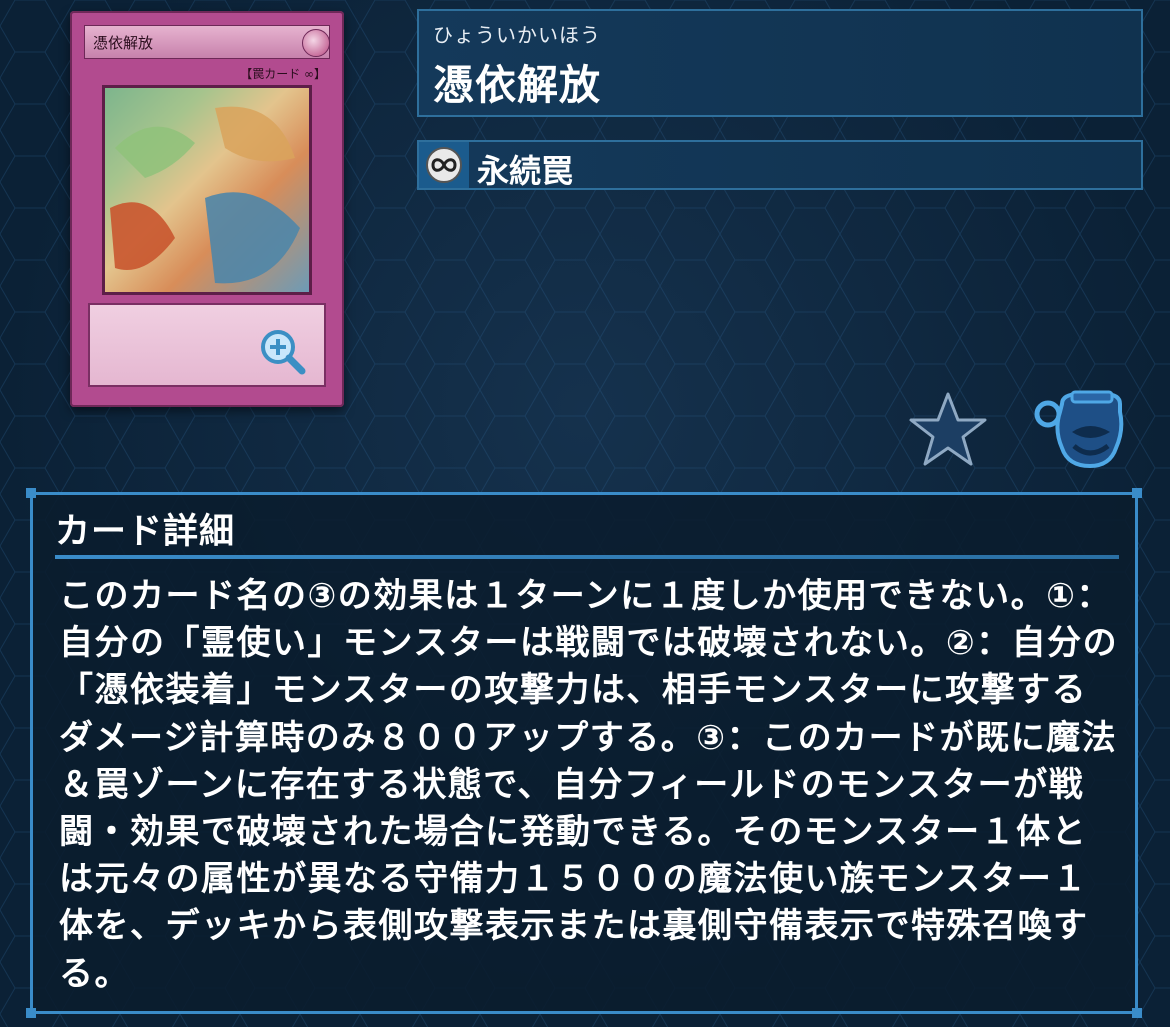 This screenshot has width=1170, height=1027. I want to click on card-image: 憑依解放 【罠カード ∞】, so click(207, 209).